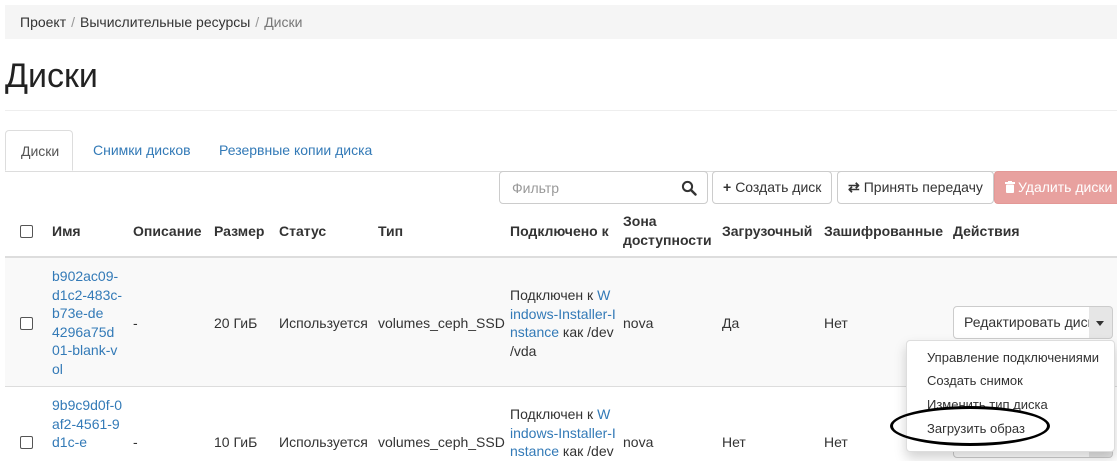  What do you see at coordinates (83, 331) in the screenshot?
I see `volume-name-line: 4296a75d` at bounding box center [83, 331].